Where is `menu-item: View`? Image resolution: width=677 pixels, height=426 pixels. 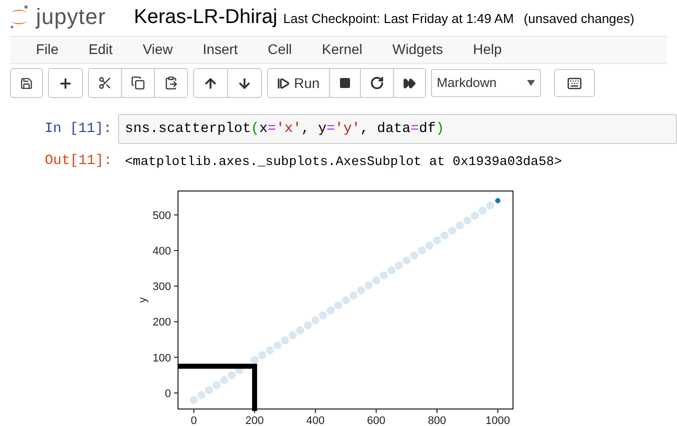
menu-item: View is located at coordinates (157, 49).